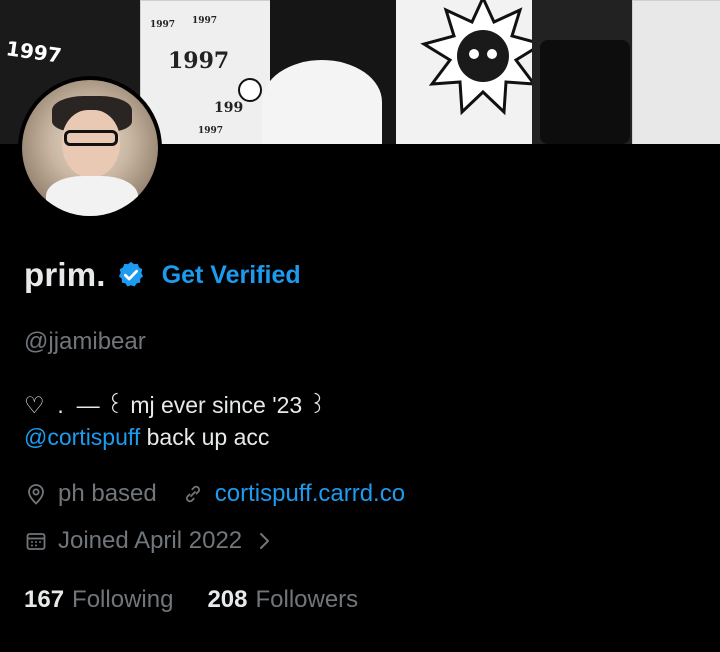 The image size is (720, 652). What do you see at coordinates (585, 92) in the screenshot?
I see `banner-phone` at bounding box center [585, 92].